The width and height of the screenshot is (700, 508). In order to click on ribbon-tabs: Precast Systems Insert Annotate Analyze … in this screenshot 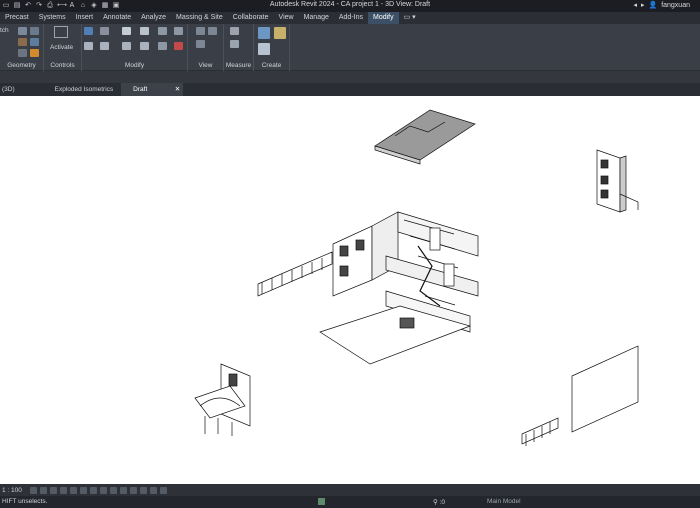, I will do `click(350, 18)`.